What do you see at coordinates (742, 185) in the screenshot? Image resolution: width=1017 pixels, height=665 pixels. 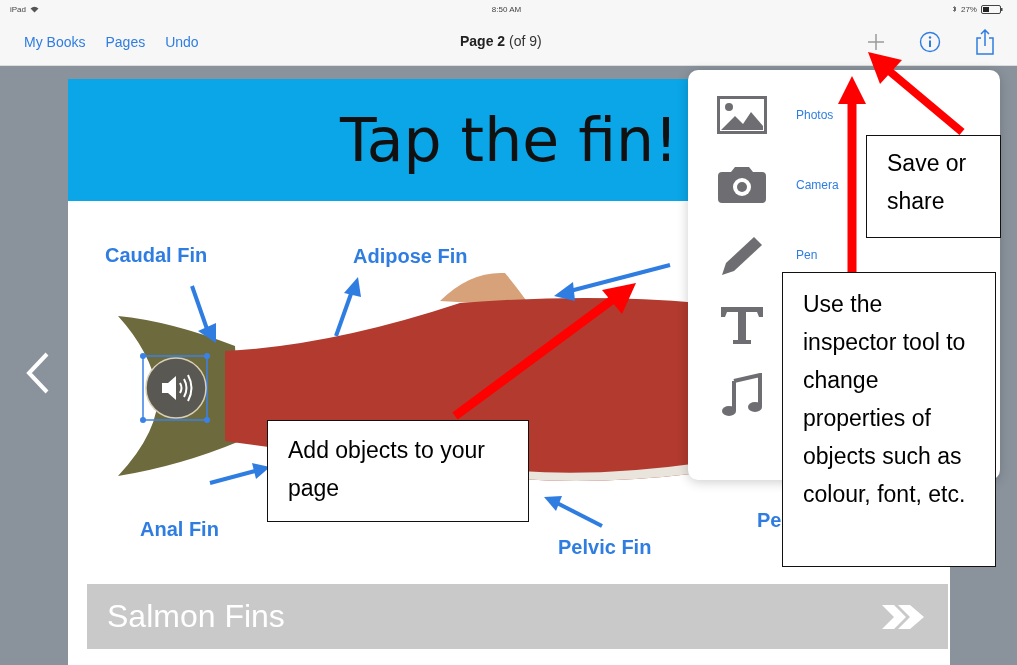 I see `camera-icon` at bounding box center [742, 185].